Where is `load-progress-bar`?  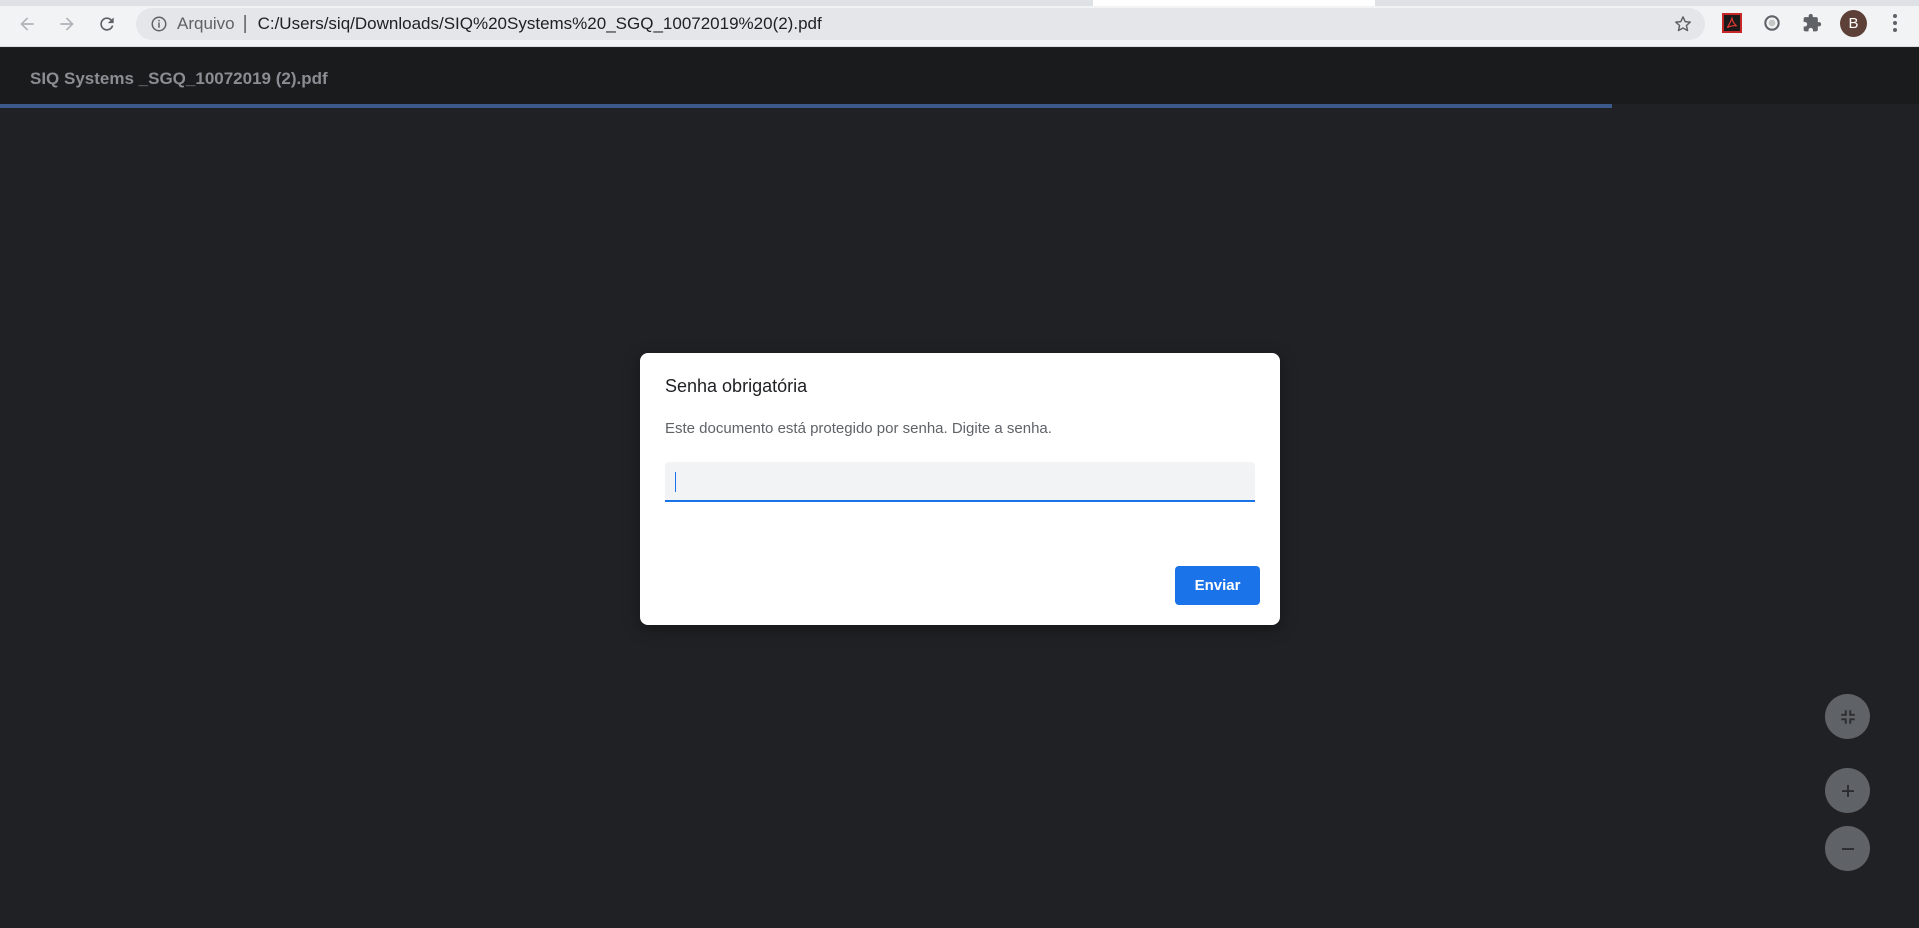 load-progress-bar is located at coordinates (959, 106).